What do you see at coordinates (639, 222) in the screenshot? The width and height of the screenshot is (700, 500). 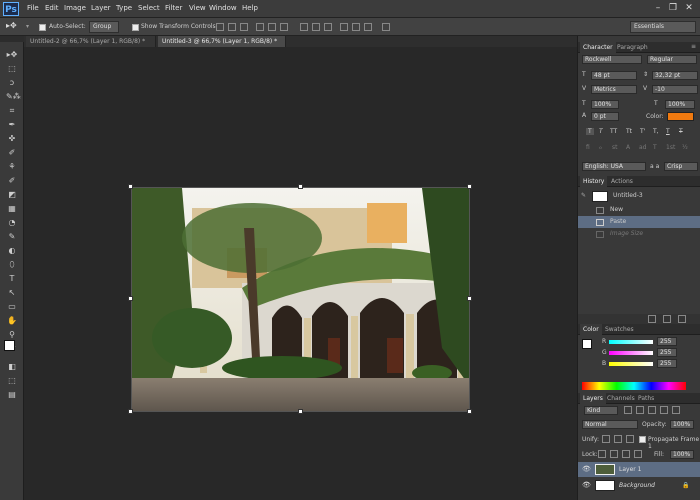 I see `history-state-active: Paste` at bounding box center [639, 222].